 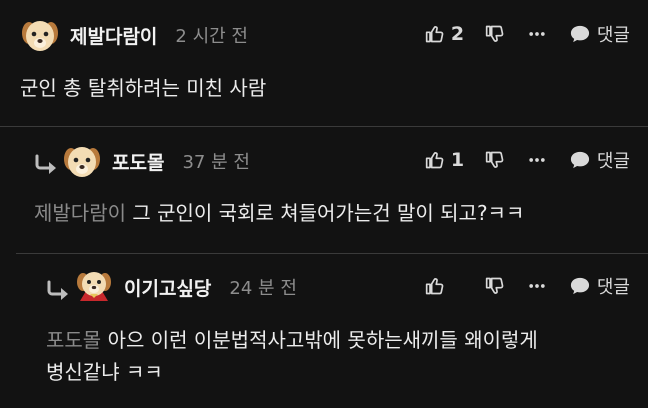 I want to click on comment-text: 제발다람이 그 군인이 국회로 쳐들어가는건 말이 되고?ㅋㅋ, so click(x=279, y=213).